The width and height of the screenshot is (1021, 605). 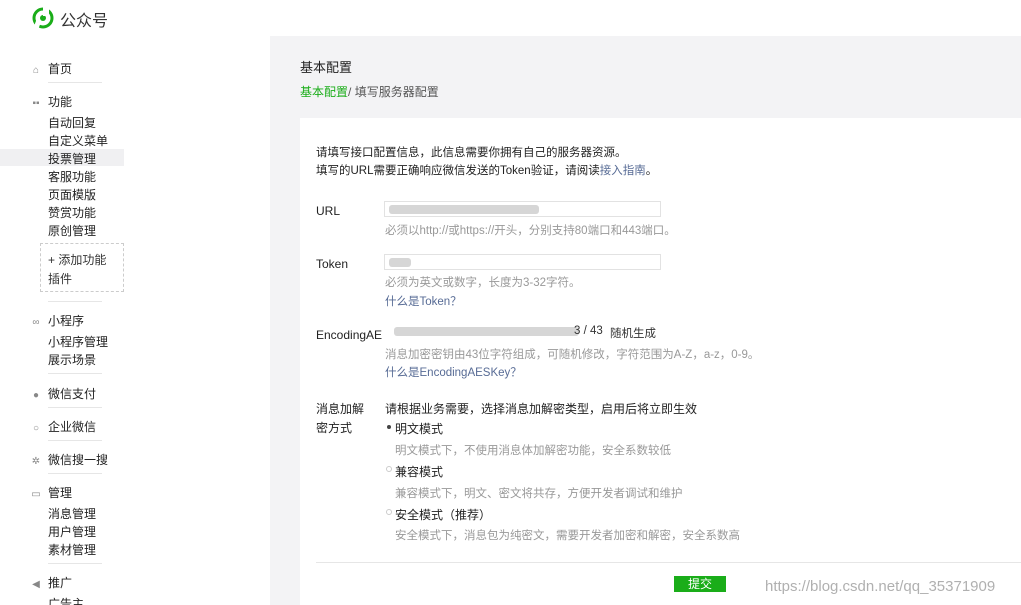 I want to click on add-feature-plugin-button: + 添加功能 插件, so click(x=82, y=267).